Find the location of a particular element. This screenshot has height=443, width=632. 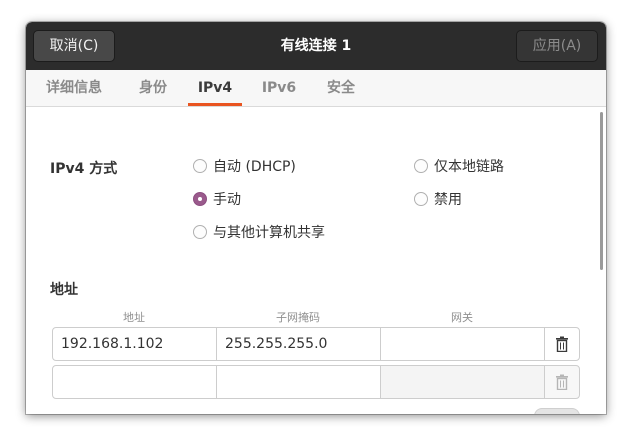

radio-label: 禁用 is located at coordinates (448, 200).